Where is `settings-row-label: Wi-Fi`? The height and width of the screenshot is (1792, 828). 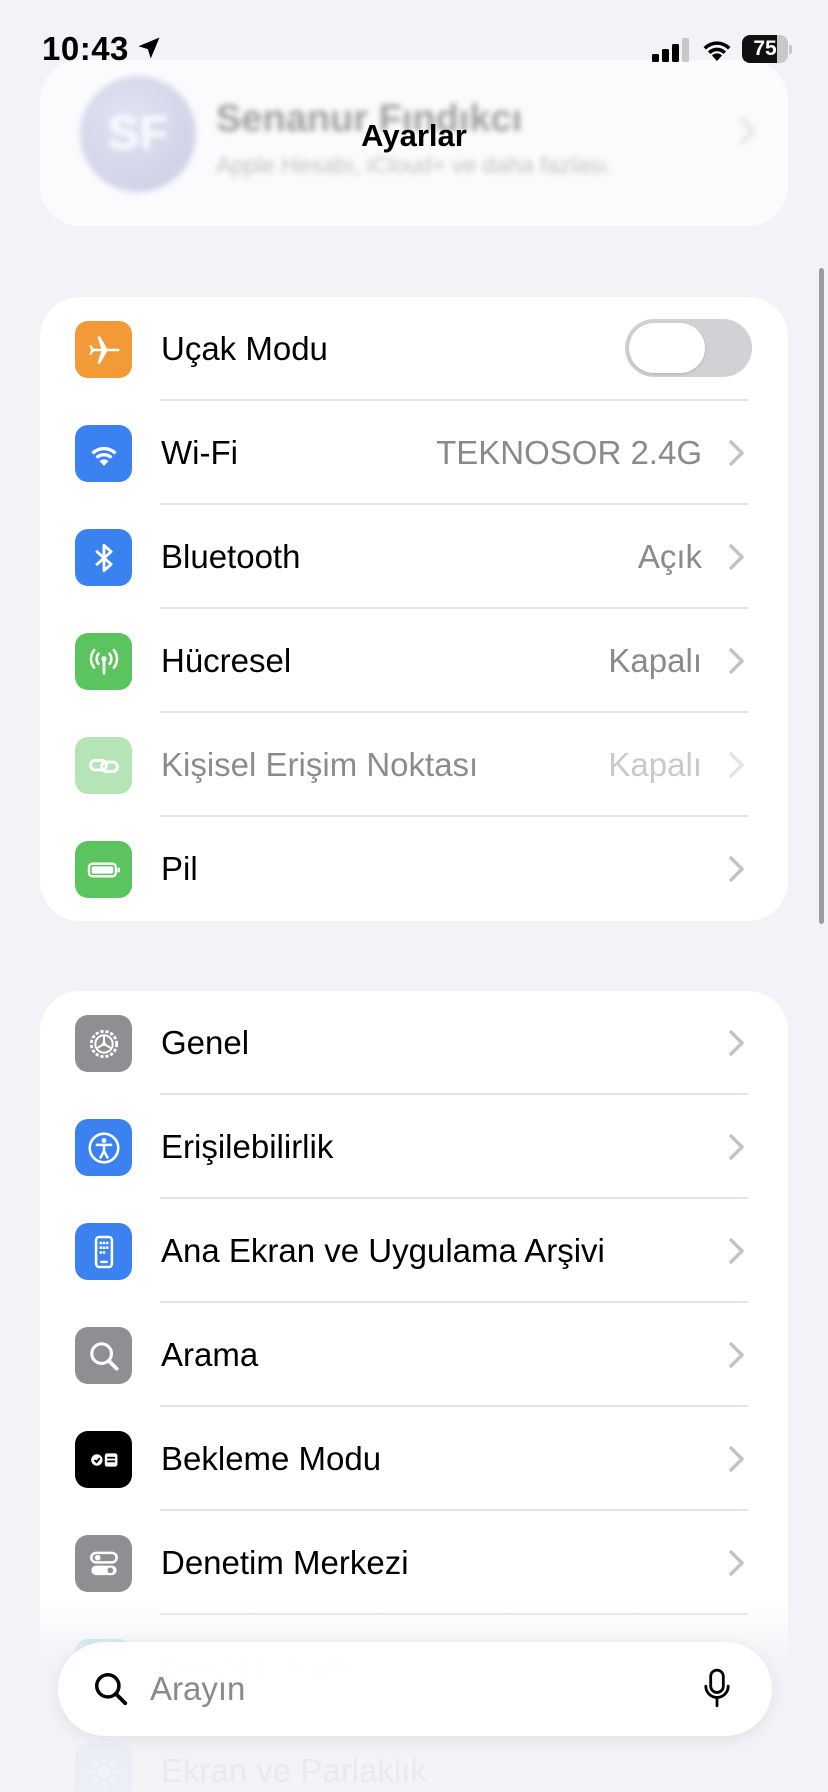 settings-row-label: Wi-Fi is located at coordinates (199, 452).